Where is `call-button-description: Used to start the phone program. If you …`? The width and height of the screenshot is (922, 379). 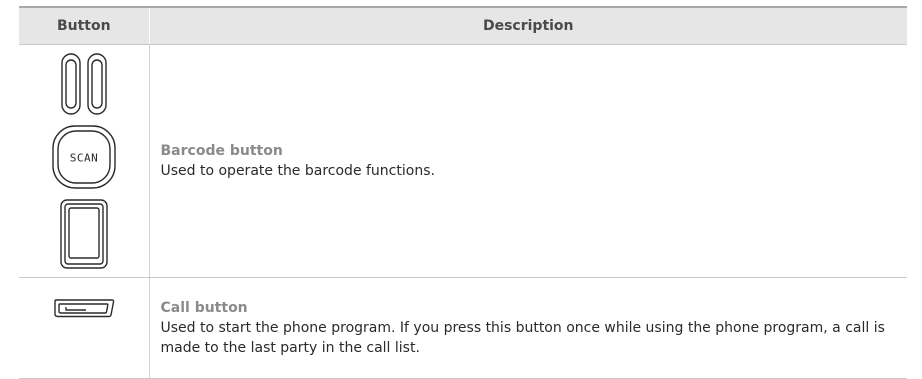
call-button-description: Used to start the phone program. If you … is located at coordinates (522, 338).